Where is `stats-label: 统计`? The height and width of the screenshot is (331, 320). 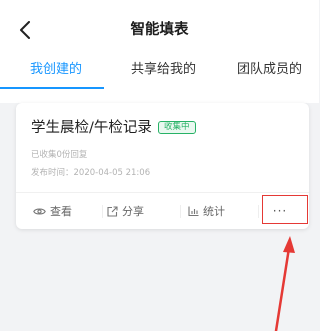 stats-label: 统计 is located at coordinates (214, 211).